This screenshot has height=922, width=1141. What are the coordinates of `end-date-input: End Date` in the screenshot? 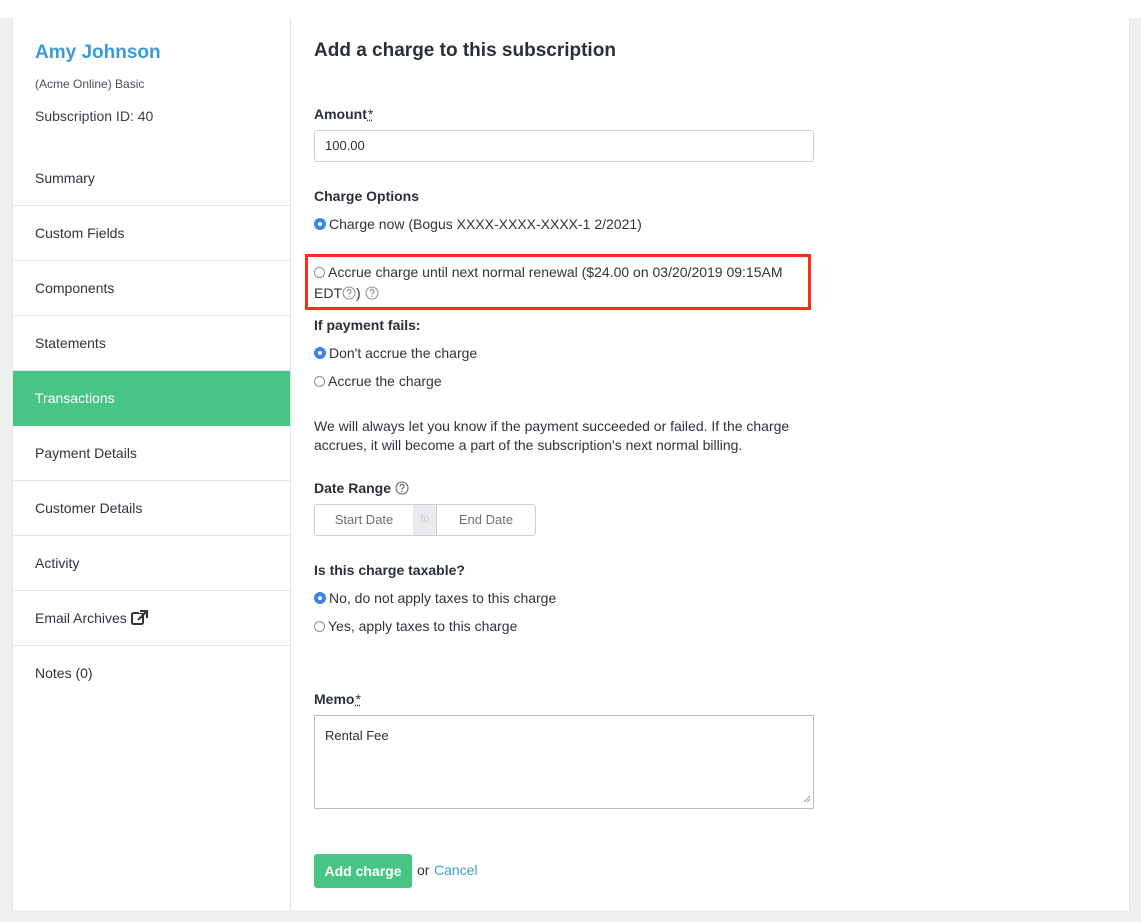 It's located at (486, 520).